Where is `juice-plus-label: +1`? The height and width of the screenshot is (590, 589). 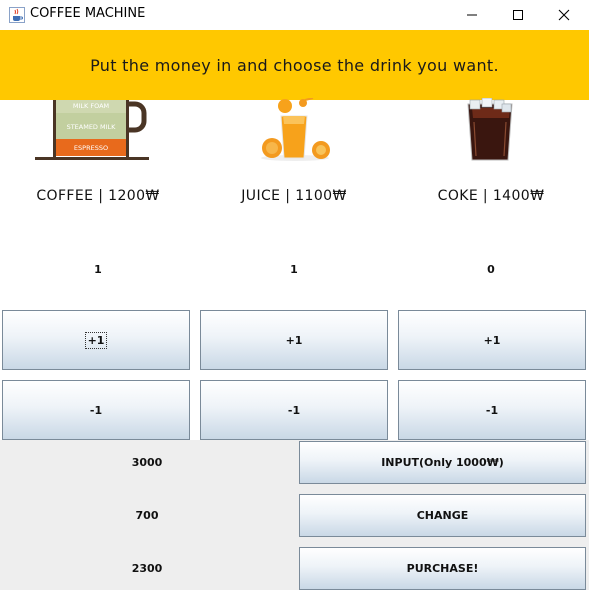
juice-plus-label: +1 is located at coordinates (294, 340).